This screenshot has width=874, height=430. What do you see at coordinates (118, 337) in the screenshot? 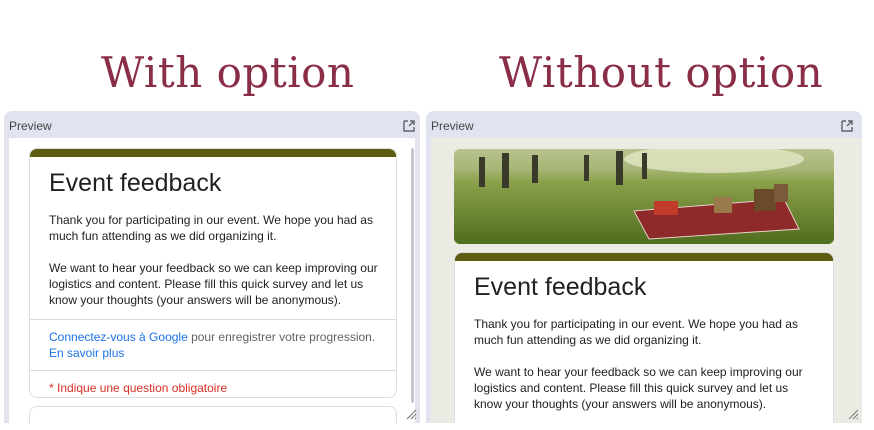
I see `signin-link: Connectez-vous à Google` at bounding box center [118, 337].